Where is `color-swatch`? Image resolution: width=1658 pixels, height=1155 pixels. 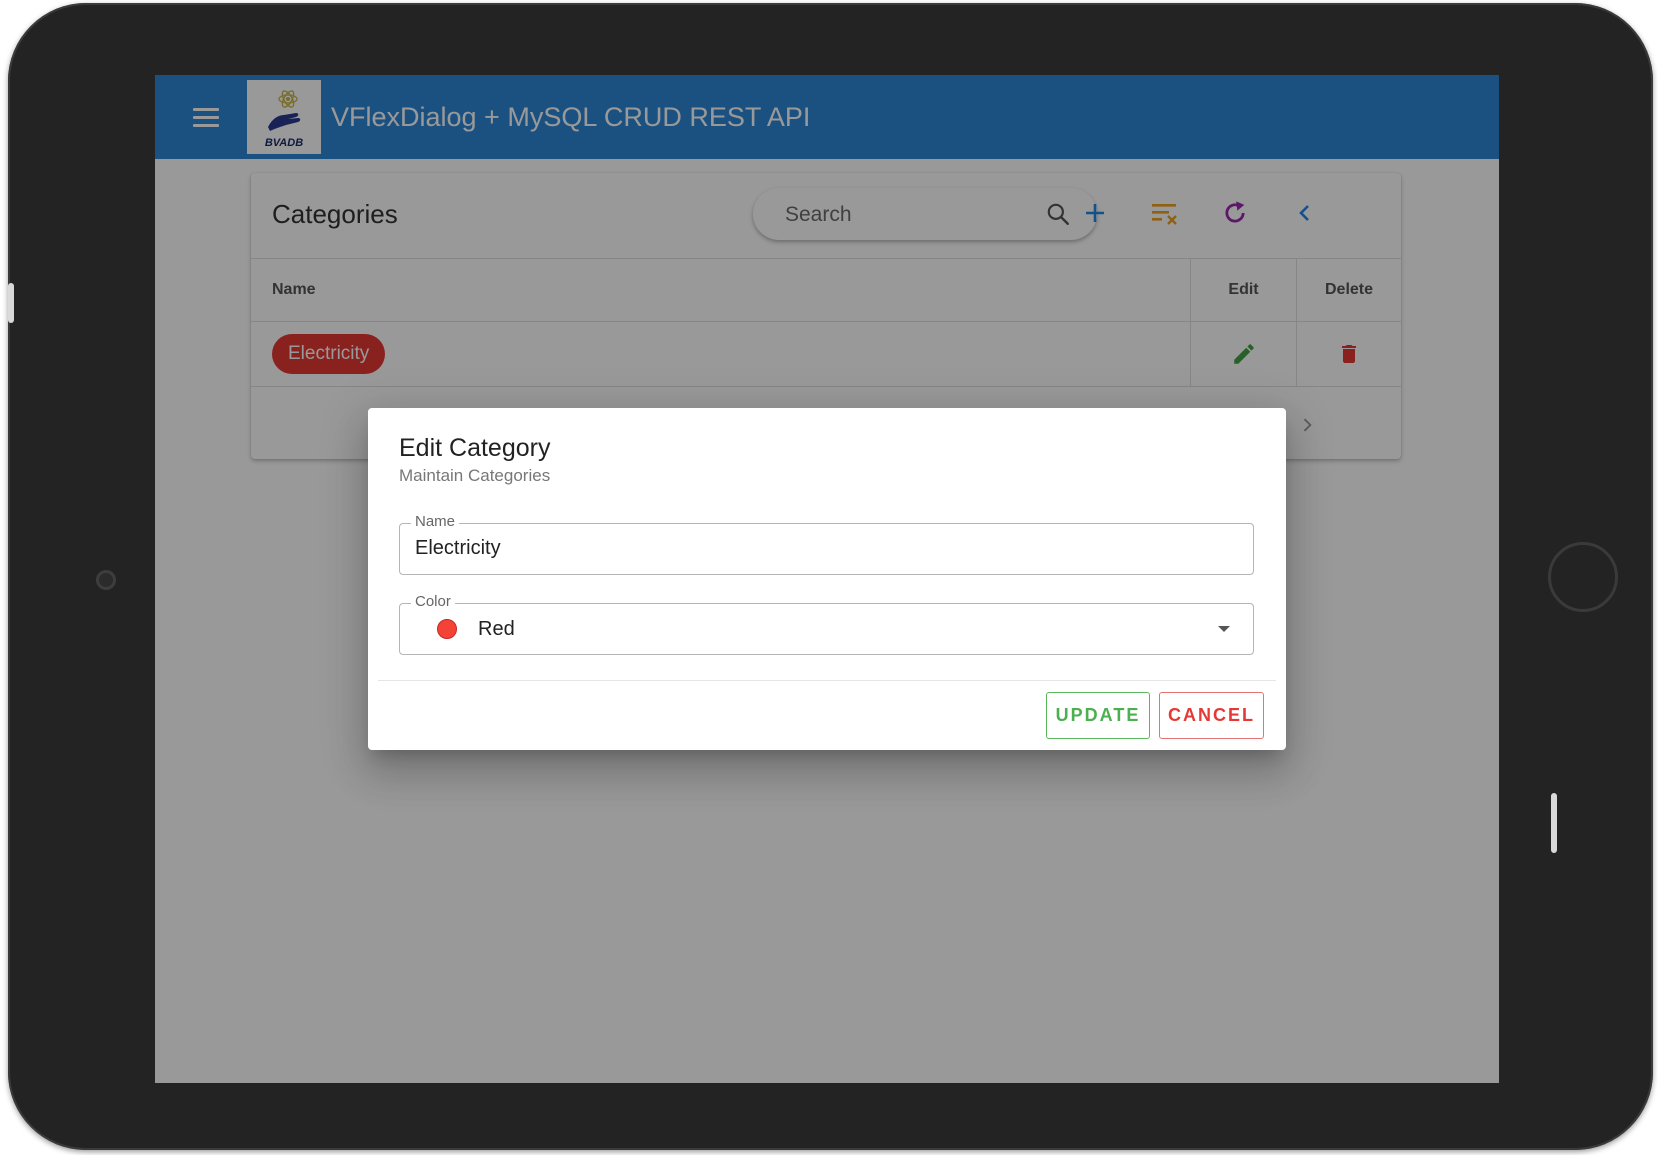 color-swatch is located at coordinates (447, 629).